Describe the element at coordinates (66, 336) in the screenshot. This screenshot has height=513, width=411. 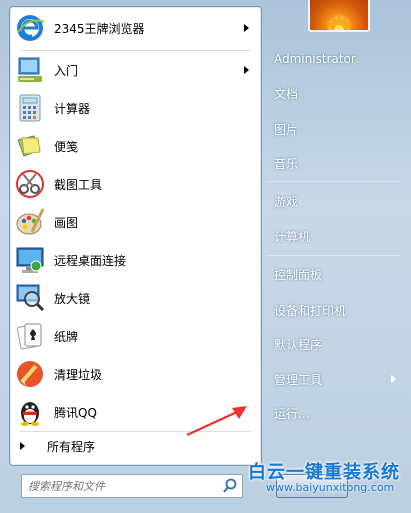
I see `menu-item-label: 纸牌` at that location.